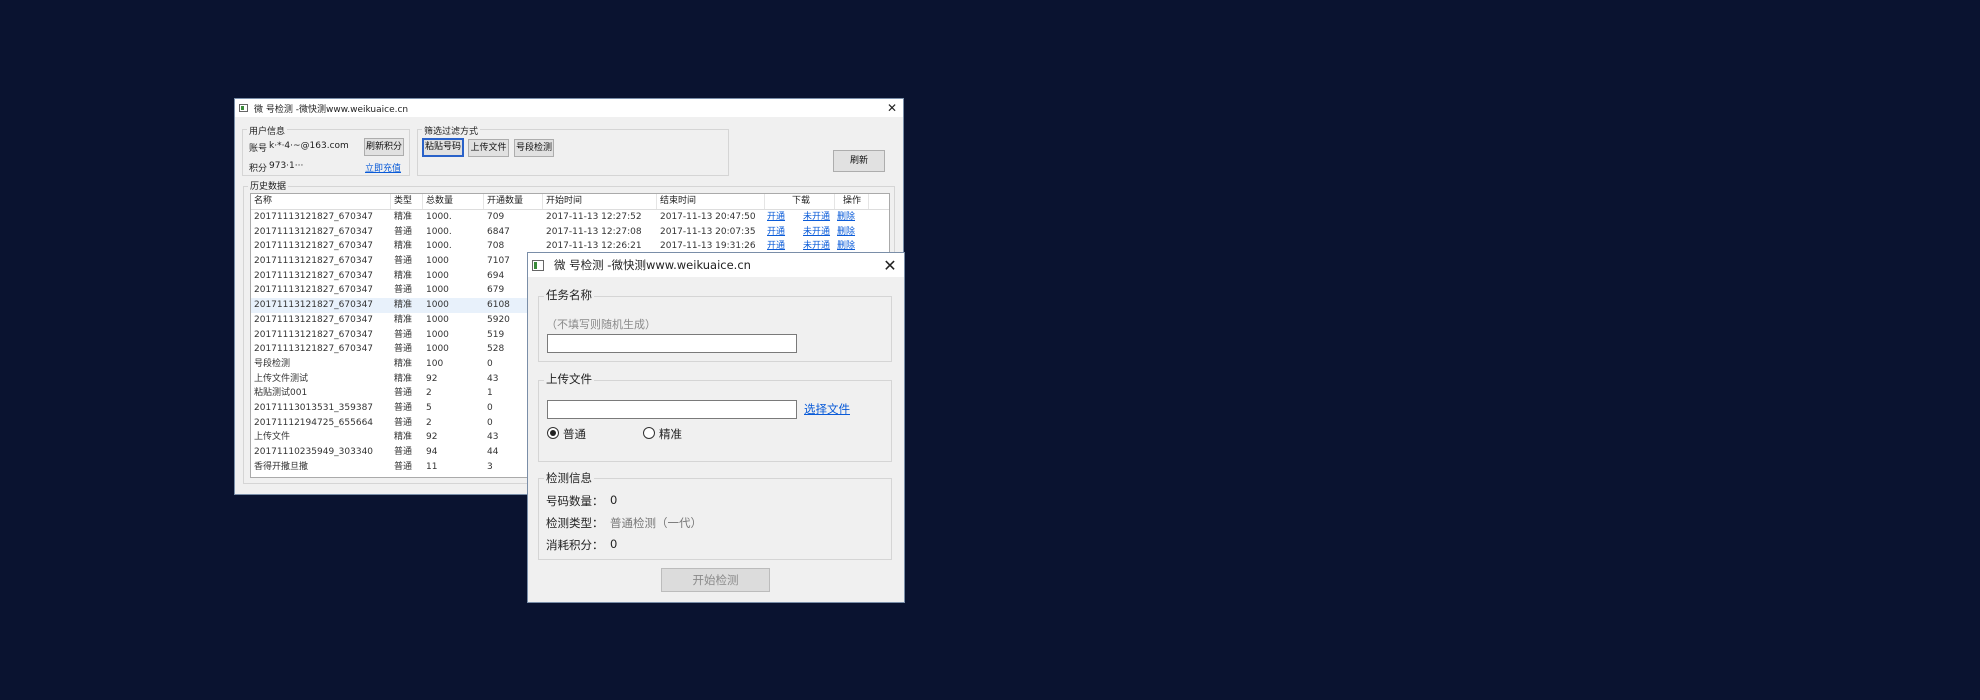  What do you see at coordinates (268, 185) in the screenshot?
I see `history-group-title: 历史数据` at bounding box center [268, 185].